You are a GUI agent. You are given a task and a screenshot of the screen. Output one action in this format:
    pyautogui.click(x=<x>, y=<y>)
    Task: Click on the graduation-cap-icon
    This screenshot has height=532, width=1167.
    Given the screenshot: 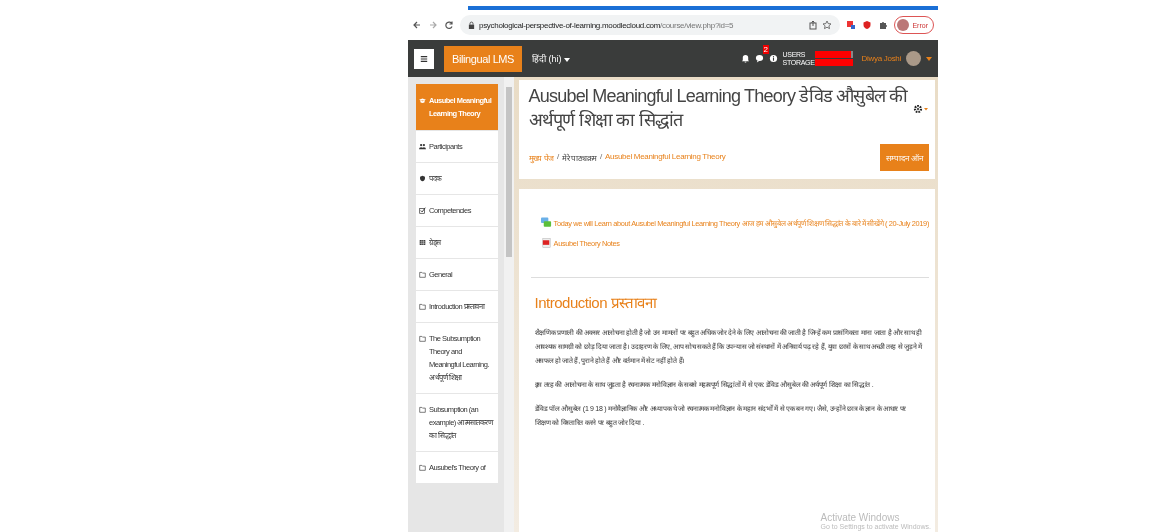 What is the action you would take?
    pyautogui.click(x=422, y=100)
    